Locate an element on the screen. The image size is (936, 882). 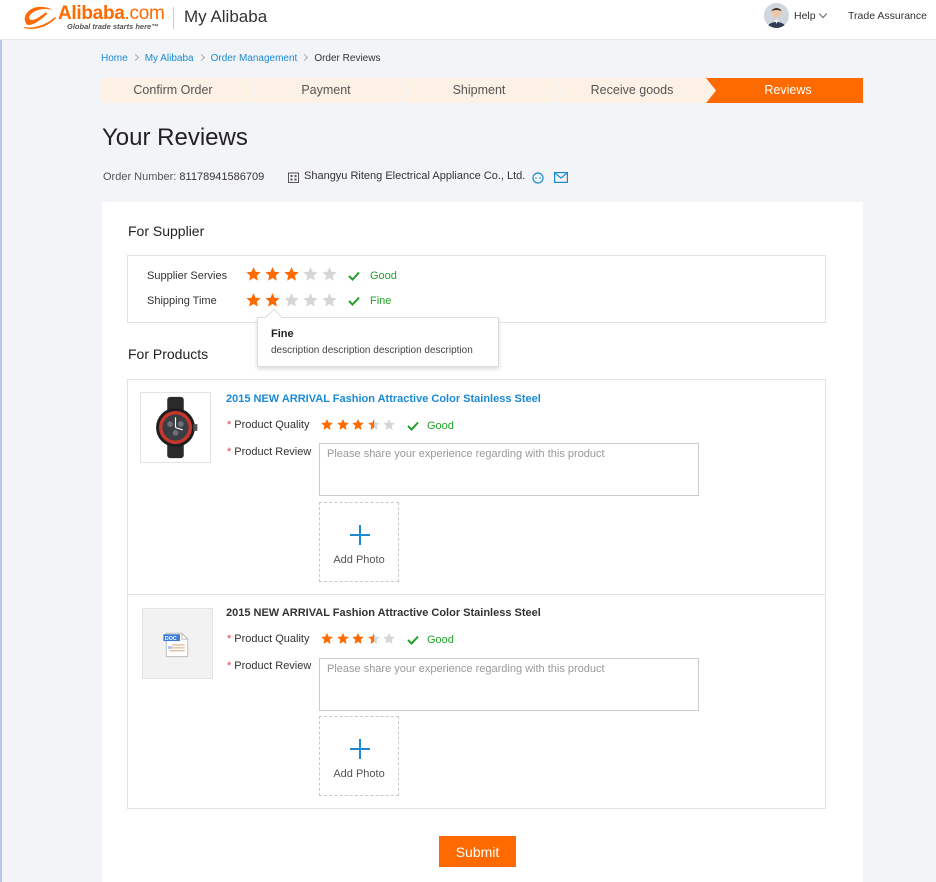
page-title: Your Reviews is located at coordinates (175, 137).